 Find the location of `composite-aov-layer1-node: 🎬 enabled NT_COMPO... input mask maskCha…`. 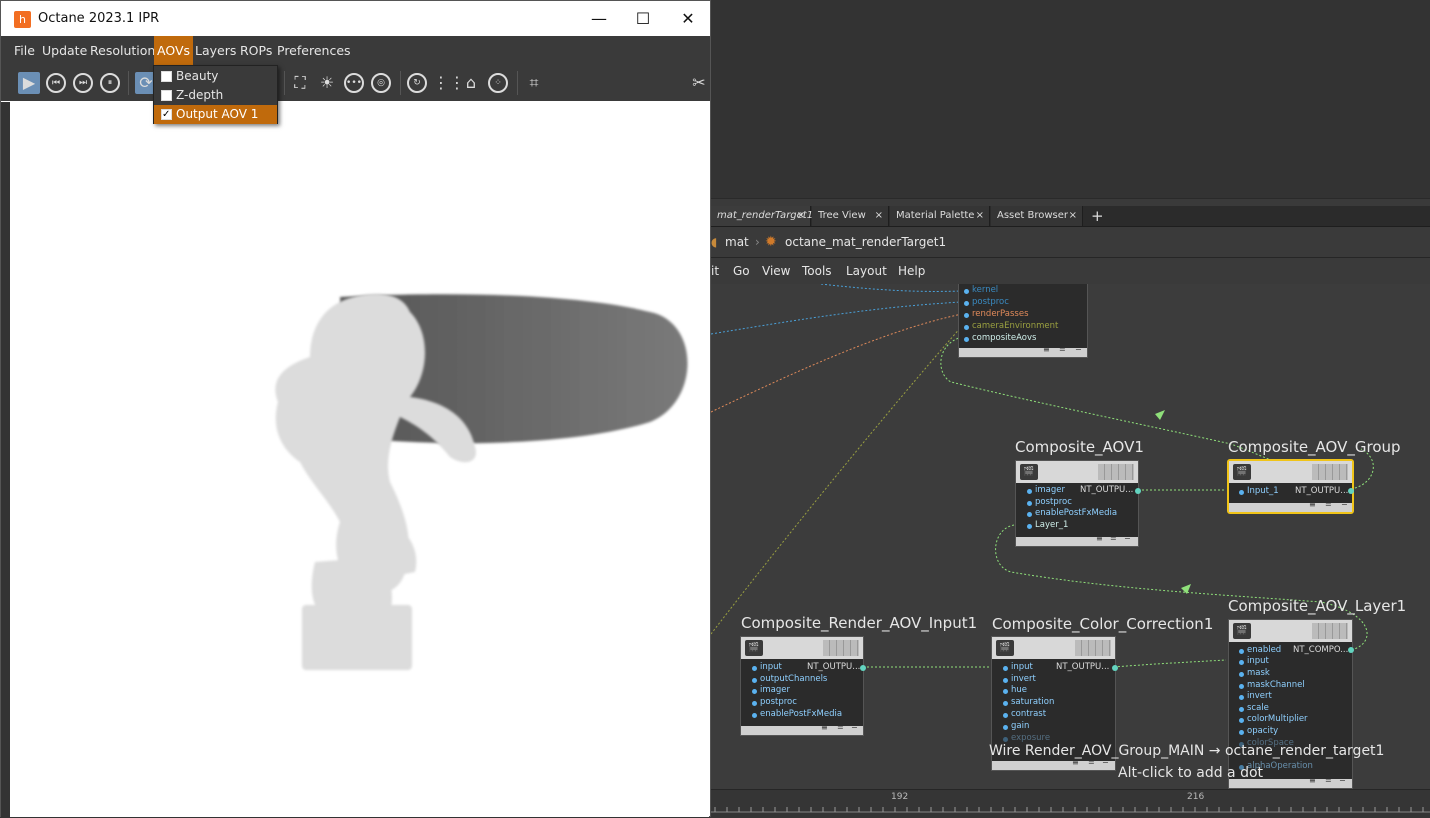

composite-aov-layer1-node: 🎬 enabled NT_COMPO... input mask maskCha… is located at coordinates (1290, 704).